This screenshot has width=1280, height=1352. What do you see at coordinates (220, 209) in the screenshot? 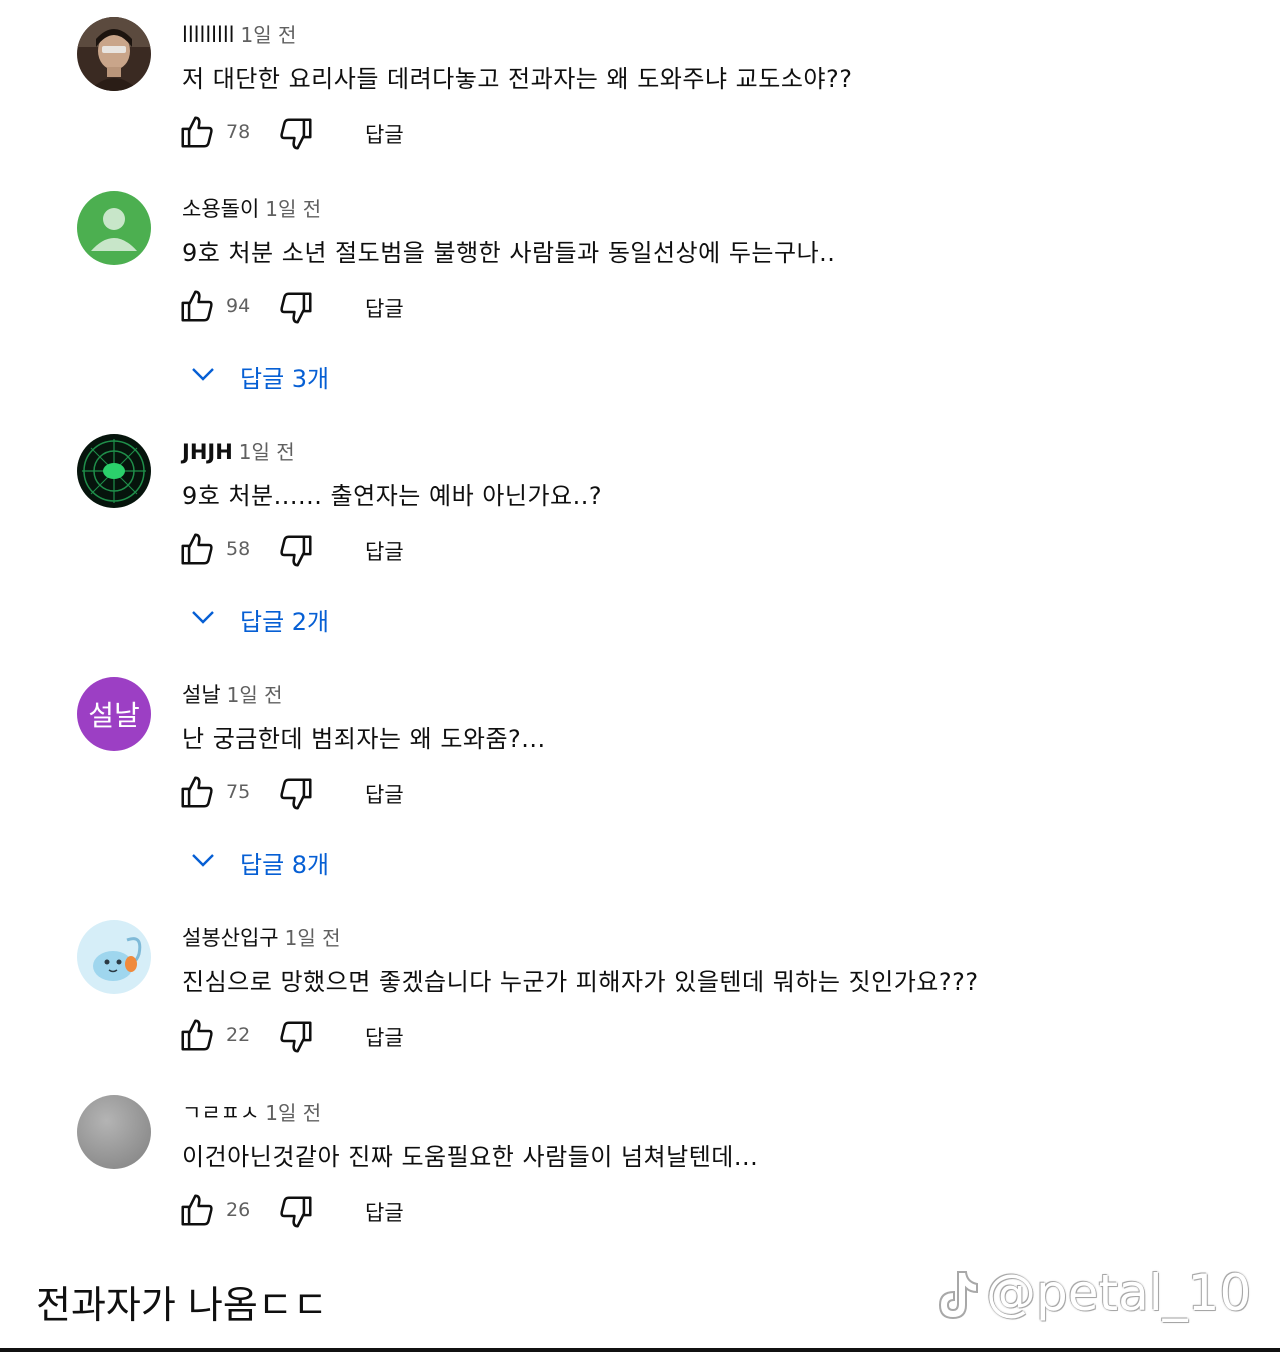
I see `author-name: 소용돌이` at bounding box center [220, 209].